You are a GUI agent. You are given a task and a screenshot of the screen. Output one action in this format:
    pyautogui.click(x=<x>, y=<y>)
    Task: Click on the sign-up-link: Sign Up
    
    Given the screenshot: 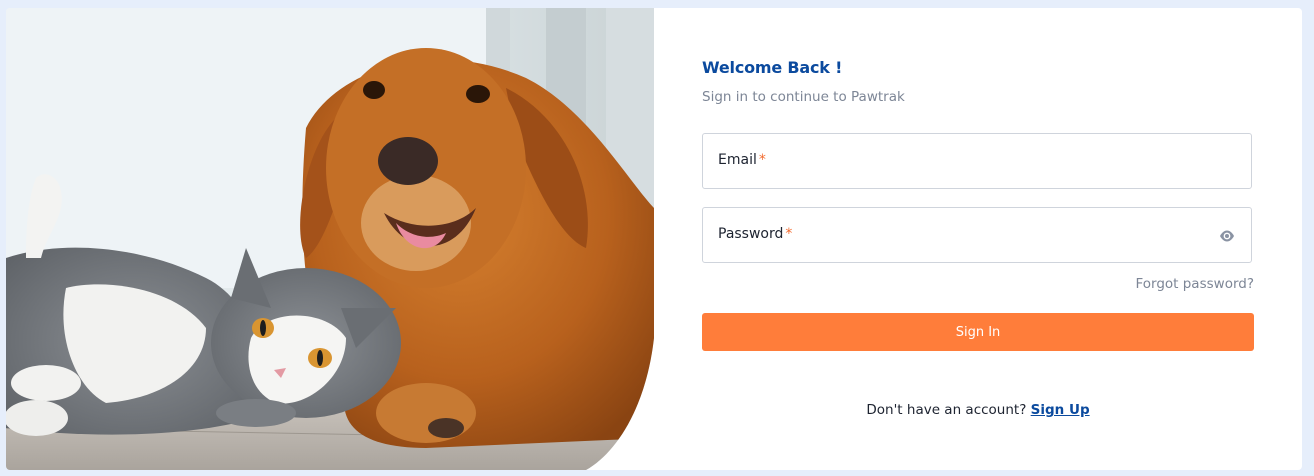 What is the action you would take?
    pyautogui.click(x=1060, y=410)
    